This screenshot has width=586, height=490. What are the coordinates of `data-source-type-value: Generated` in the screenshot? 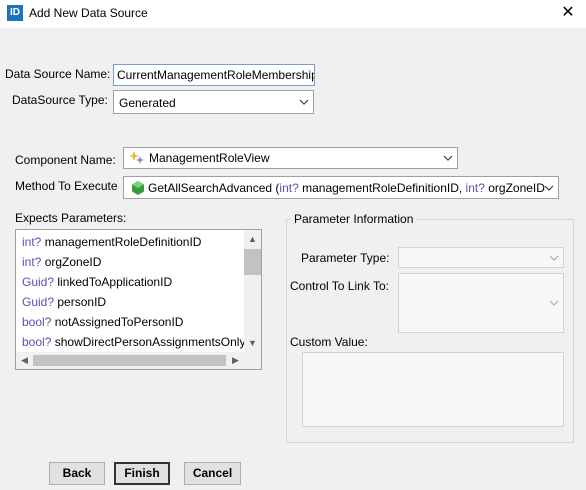 It's located at (147, 103).